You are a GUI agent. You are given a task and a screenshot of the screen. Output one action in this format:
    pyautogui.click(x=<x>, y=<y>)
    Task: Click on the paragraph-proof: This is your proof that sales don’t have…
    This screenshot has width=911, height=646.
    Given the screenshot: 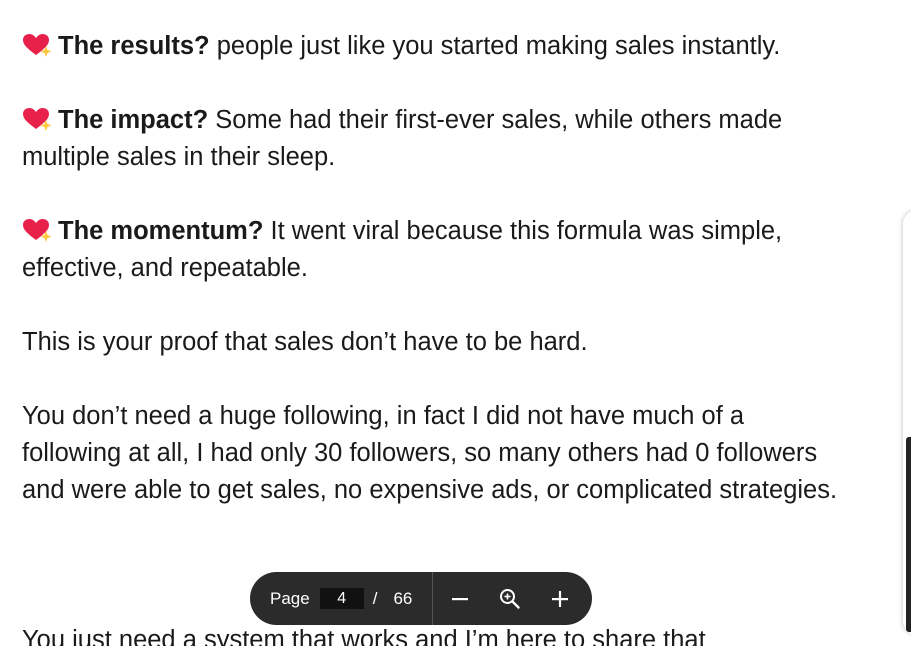 What is the action you would take?
    pyautogui.click(x=432, y=342)
    